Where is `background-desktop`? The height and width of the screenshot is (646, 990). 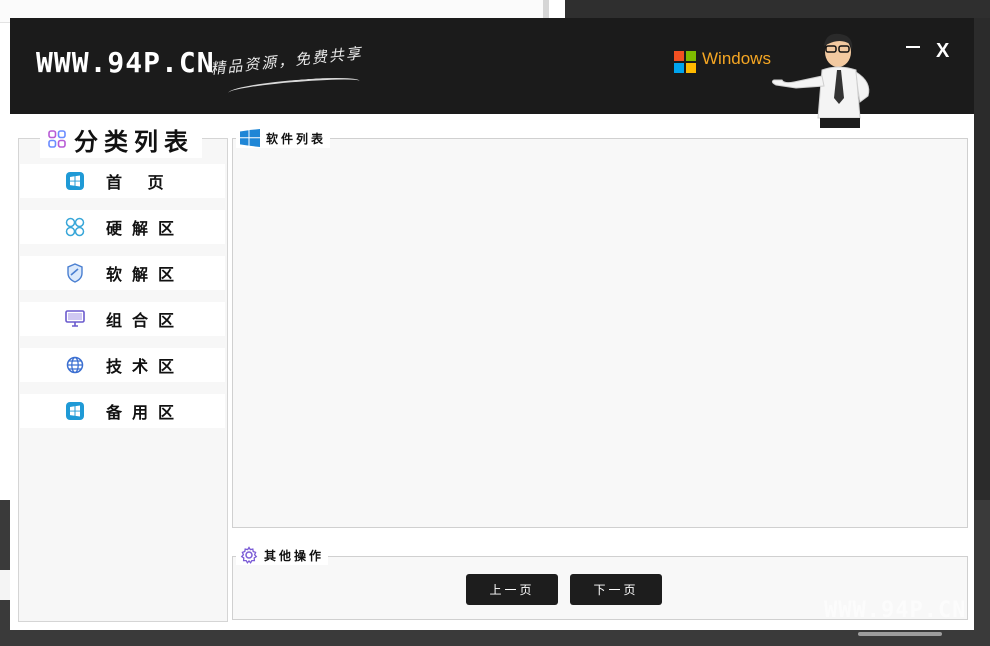 background-desktop is located at coordinates (777, 9).